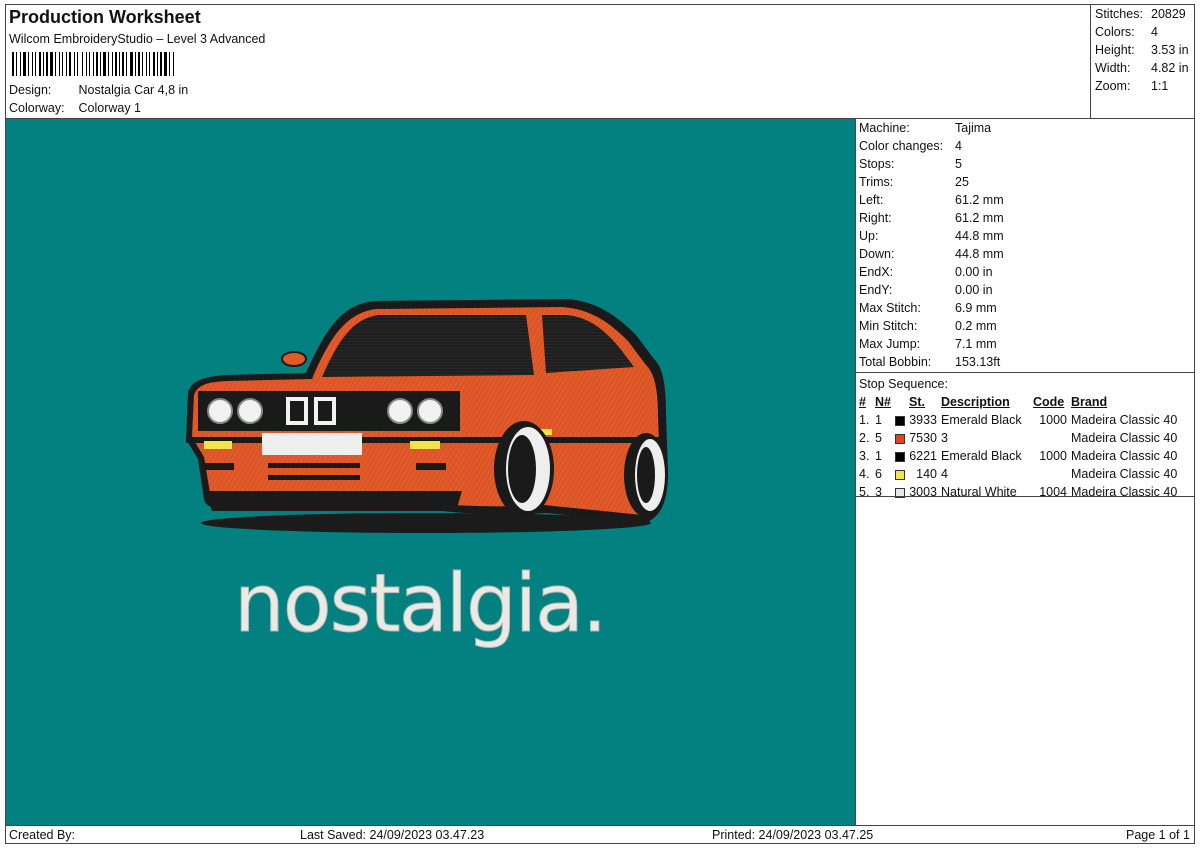 The height and width of the screenshot is (848, 1200). Describe the element at coordinates (1144, 88) in the screenshot. I see `stat-zoom: Zoom: 1:1` at that location.